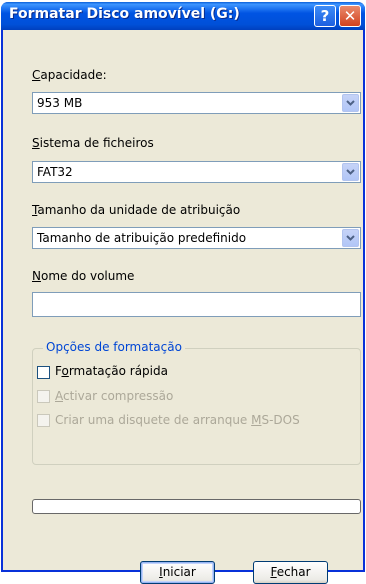 Image resolution: width=366 pixels, height=584 pixels. What do you see at coordinates (96, 143) in the screenshot?
I see `filesystem-label-text: istema de ficheiros` at bounding box center [96, 143].